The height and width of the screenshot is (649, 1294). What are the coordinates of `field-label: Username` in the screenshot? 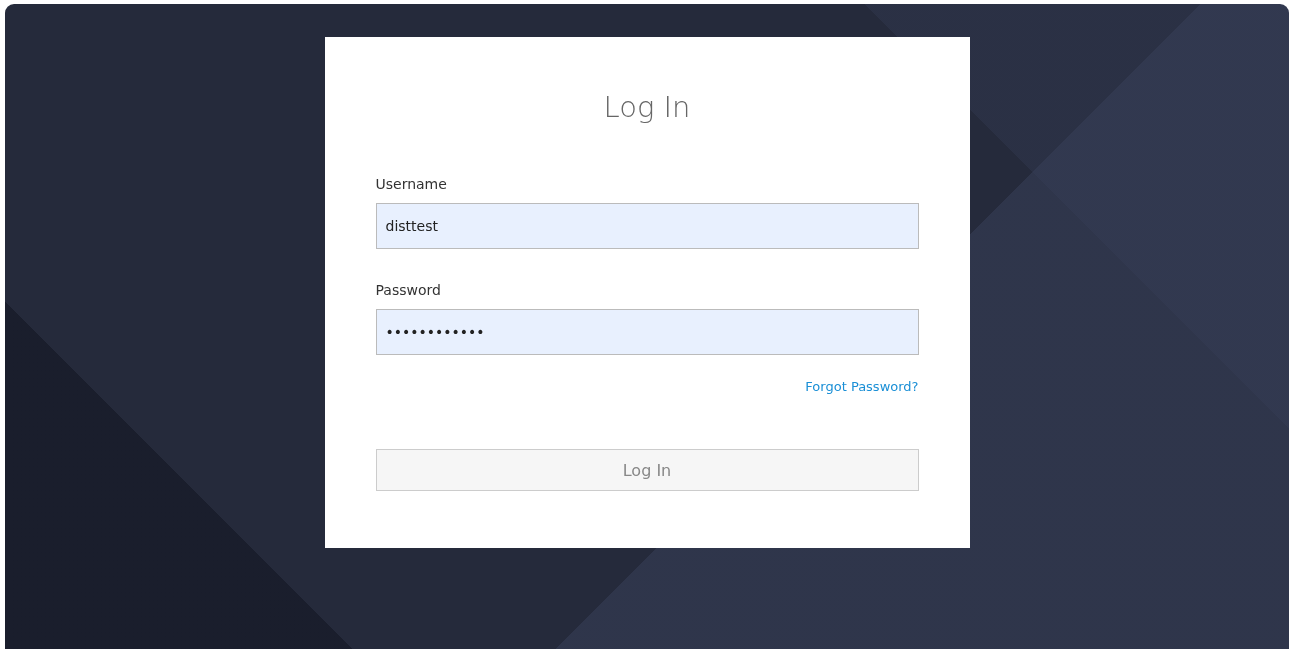 It's located at (411, 184).